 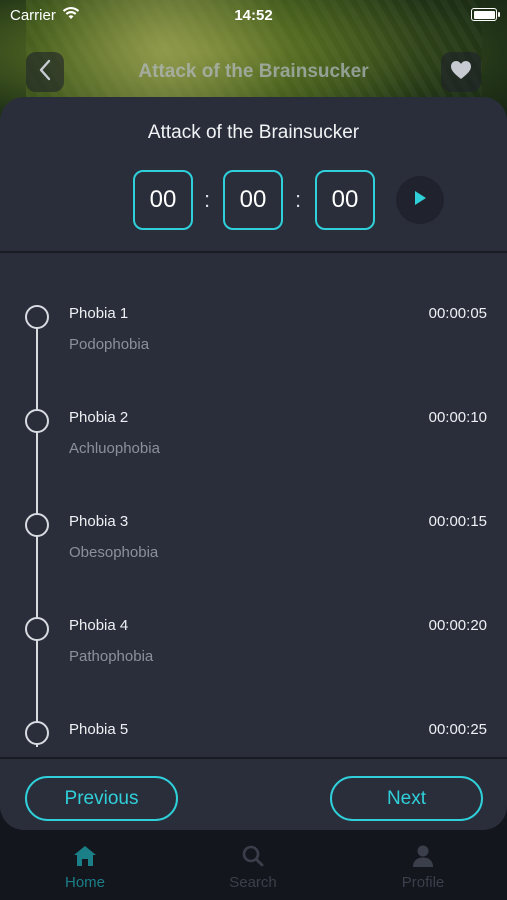 I want to click on phobia-time: 00:00:25, so click(x=457, y=729).